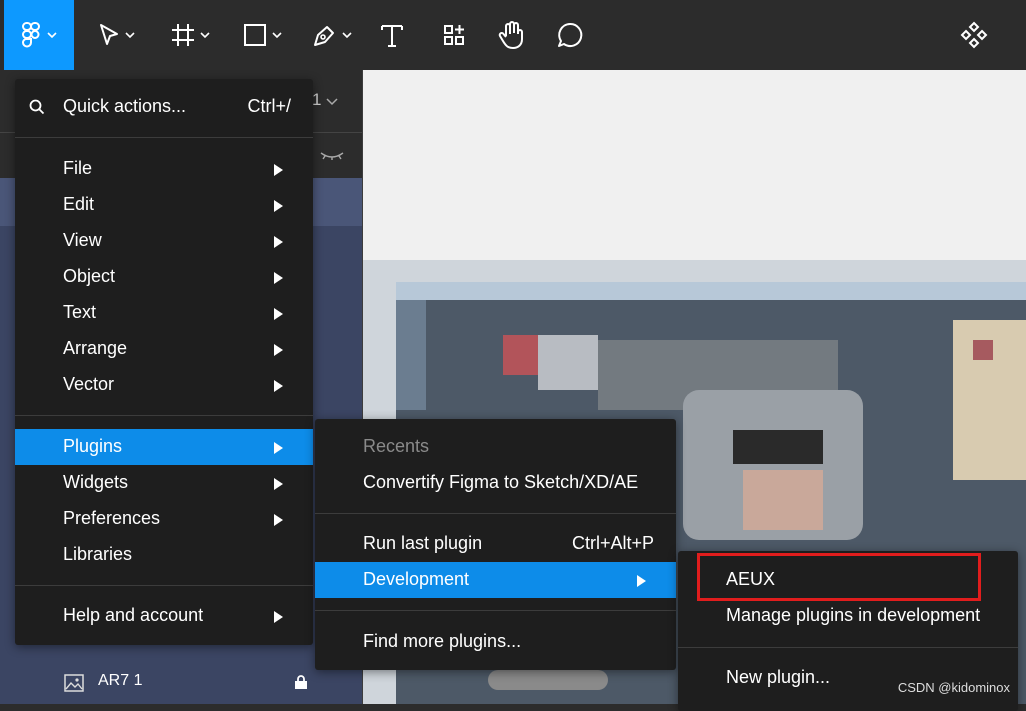 The image size is (1026, 711). What do you see at coordinates (839, 577) in the screenshot?
I see `annotation-highlight-box` at bounding box center [839, 577].